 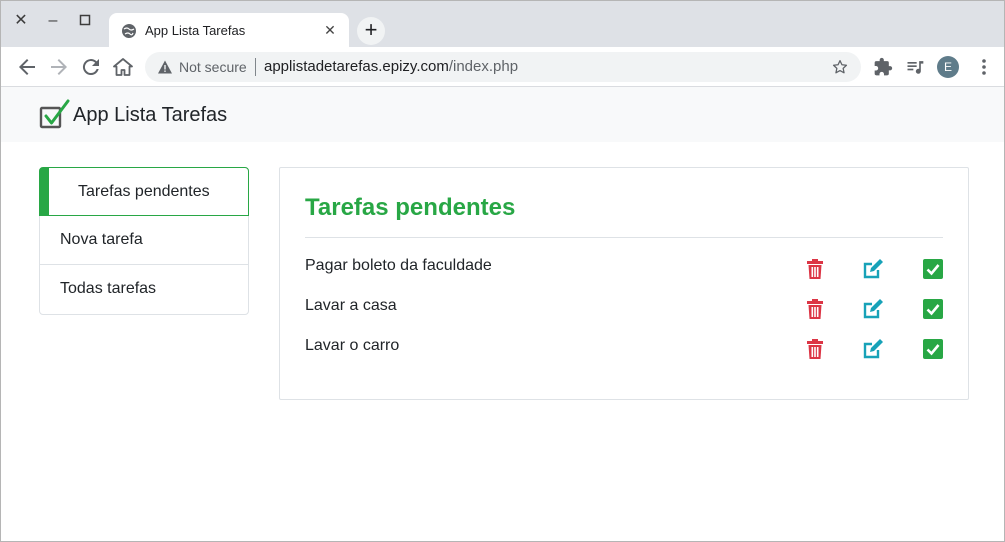 What do you see at coordinates (85, 21) in the screenshot?
I see `maximize-window-icon` at bounding box center [85, 21].